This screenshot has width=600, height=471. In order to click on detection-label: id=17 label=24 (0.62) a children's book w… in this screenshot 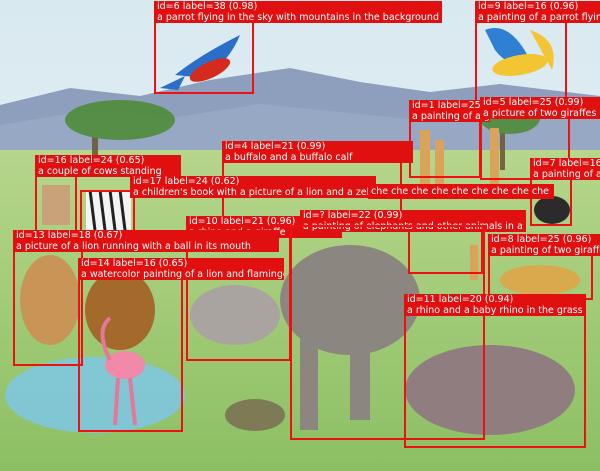, I will do `click(253, 187)`.